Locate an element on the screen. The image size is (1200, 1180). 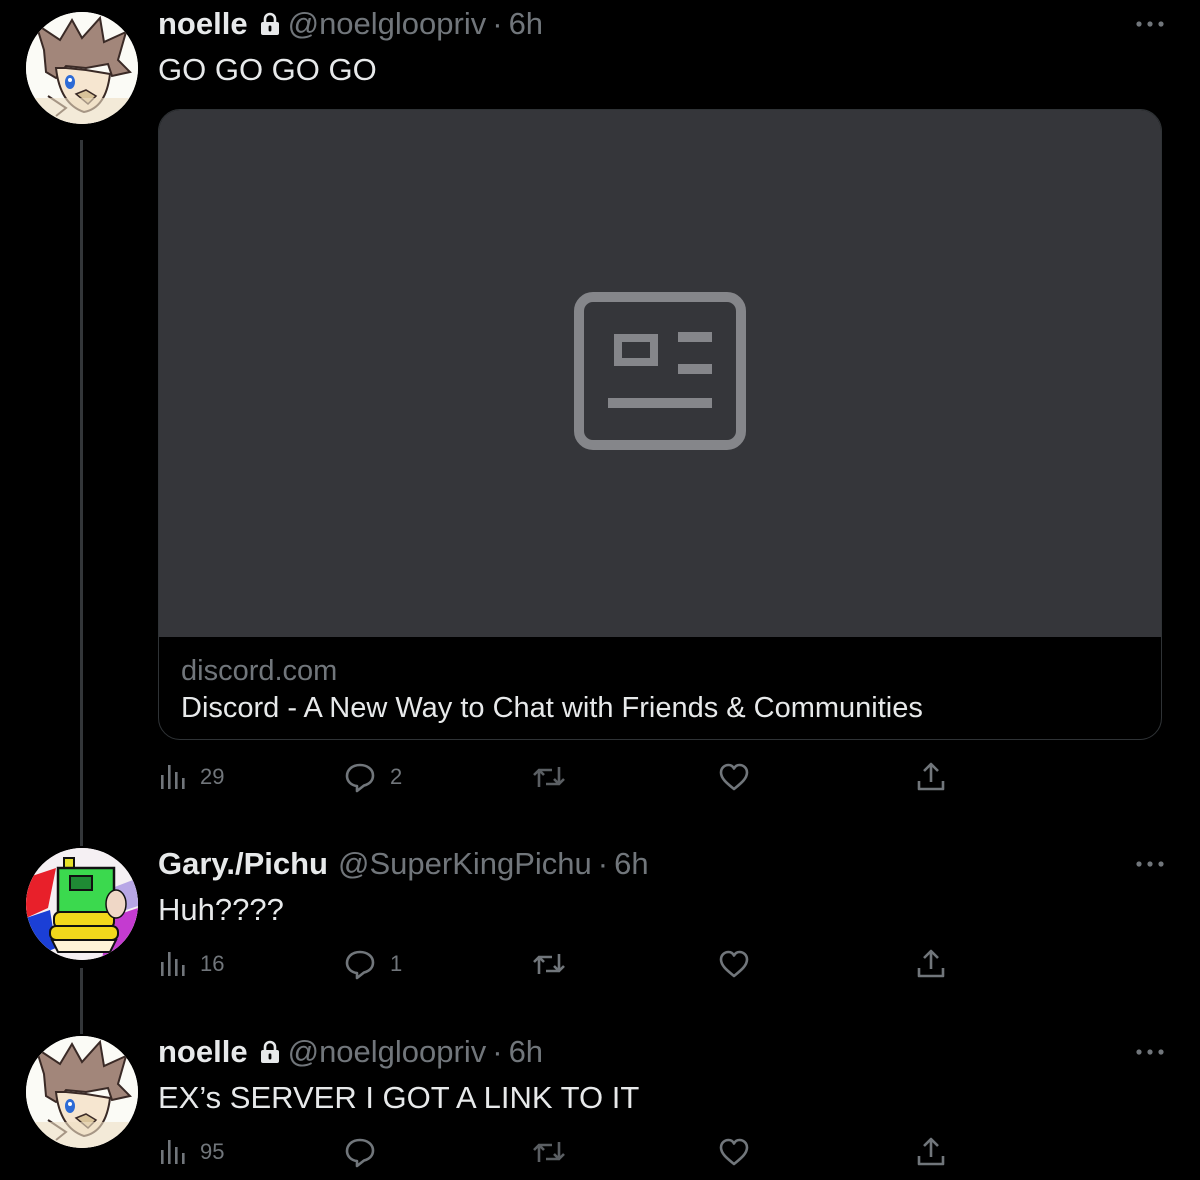
card-domain: discord.com is located at coordinates (259, 671).